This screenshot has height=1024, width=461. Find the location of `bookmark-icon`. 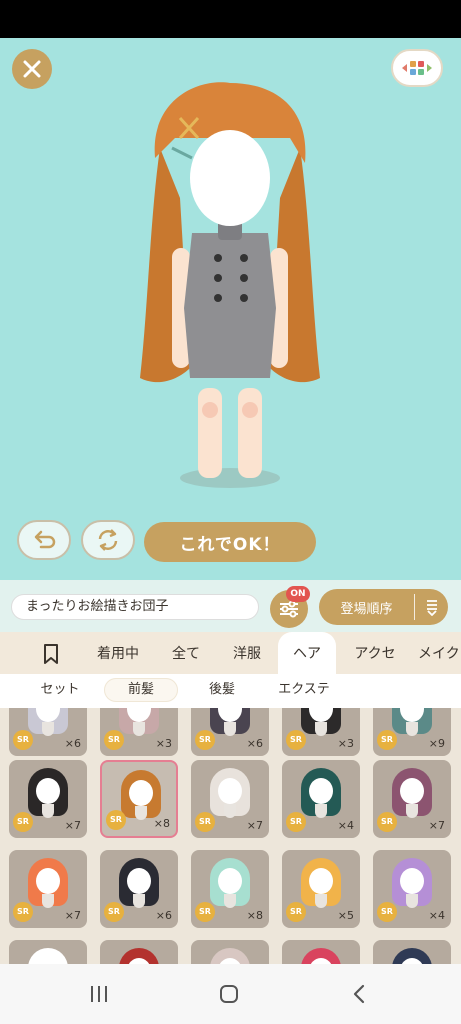

bookmark-icon is located at coordinates (51, 654).